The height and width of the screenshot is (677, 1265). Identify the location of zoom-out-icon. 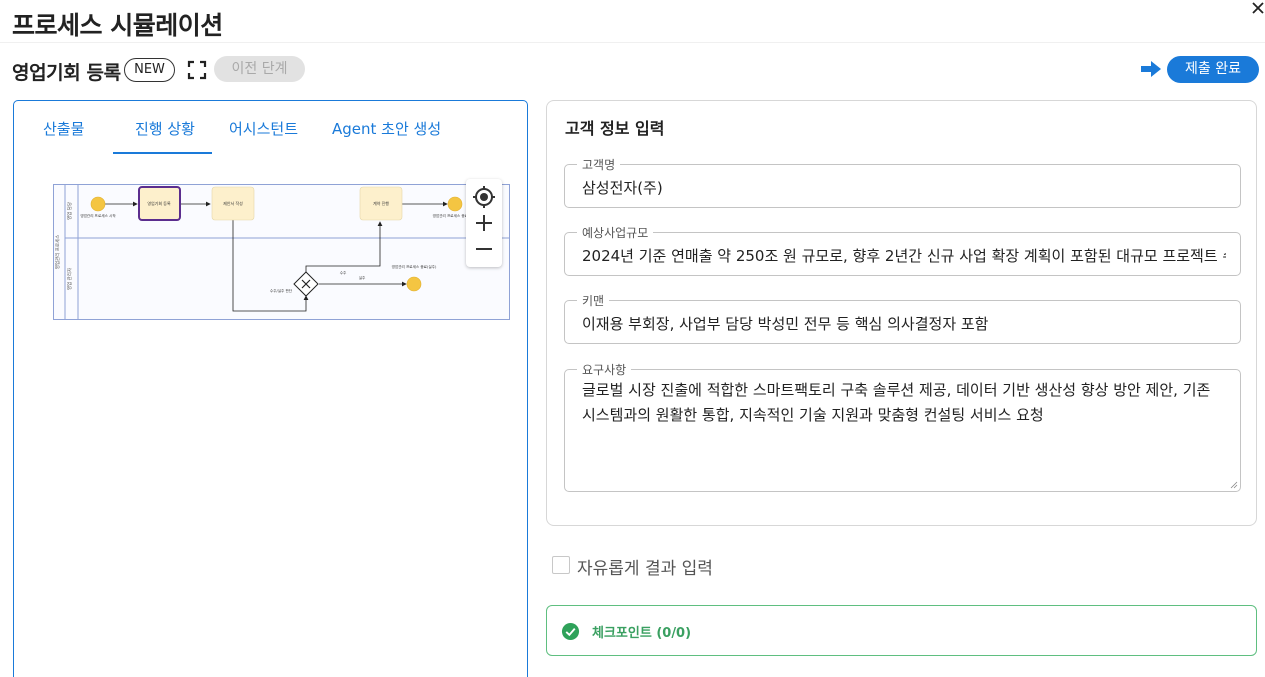
(484, 249).